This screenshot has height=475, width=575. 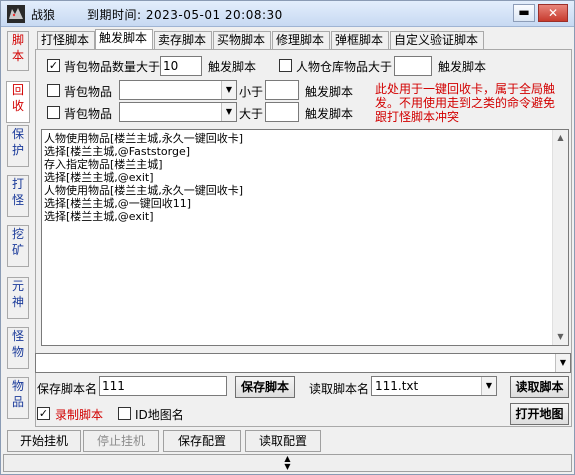 What do you see at coordinates (17, 234) in the screenshot?
I see `side-tab-char: 挖` at bounding box center [17, 234].